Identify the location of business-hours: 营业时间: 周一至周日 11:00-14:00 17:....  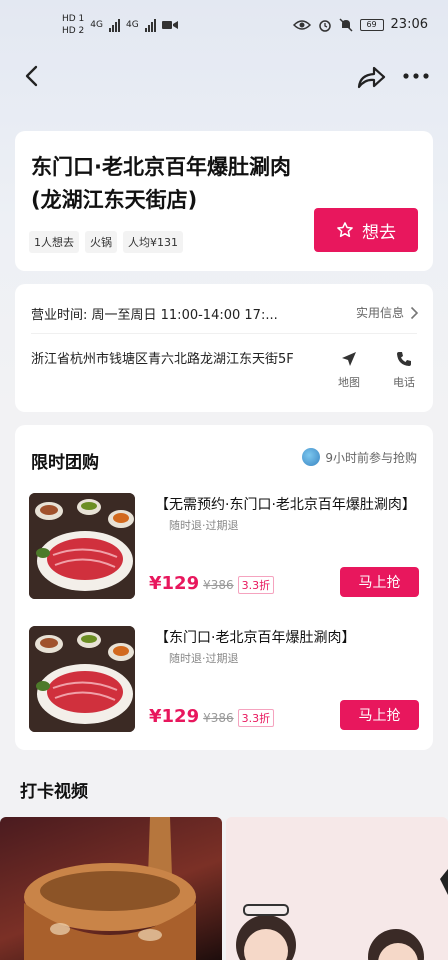
(181, 313).